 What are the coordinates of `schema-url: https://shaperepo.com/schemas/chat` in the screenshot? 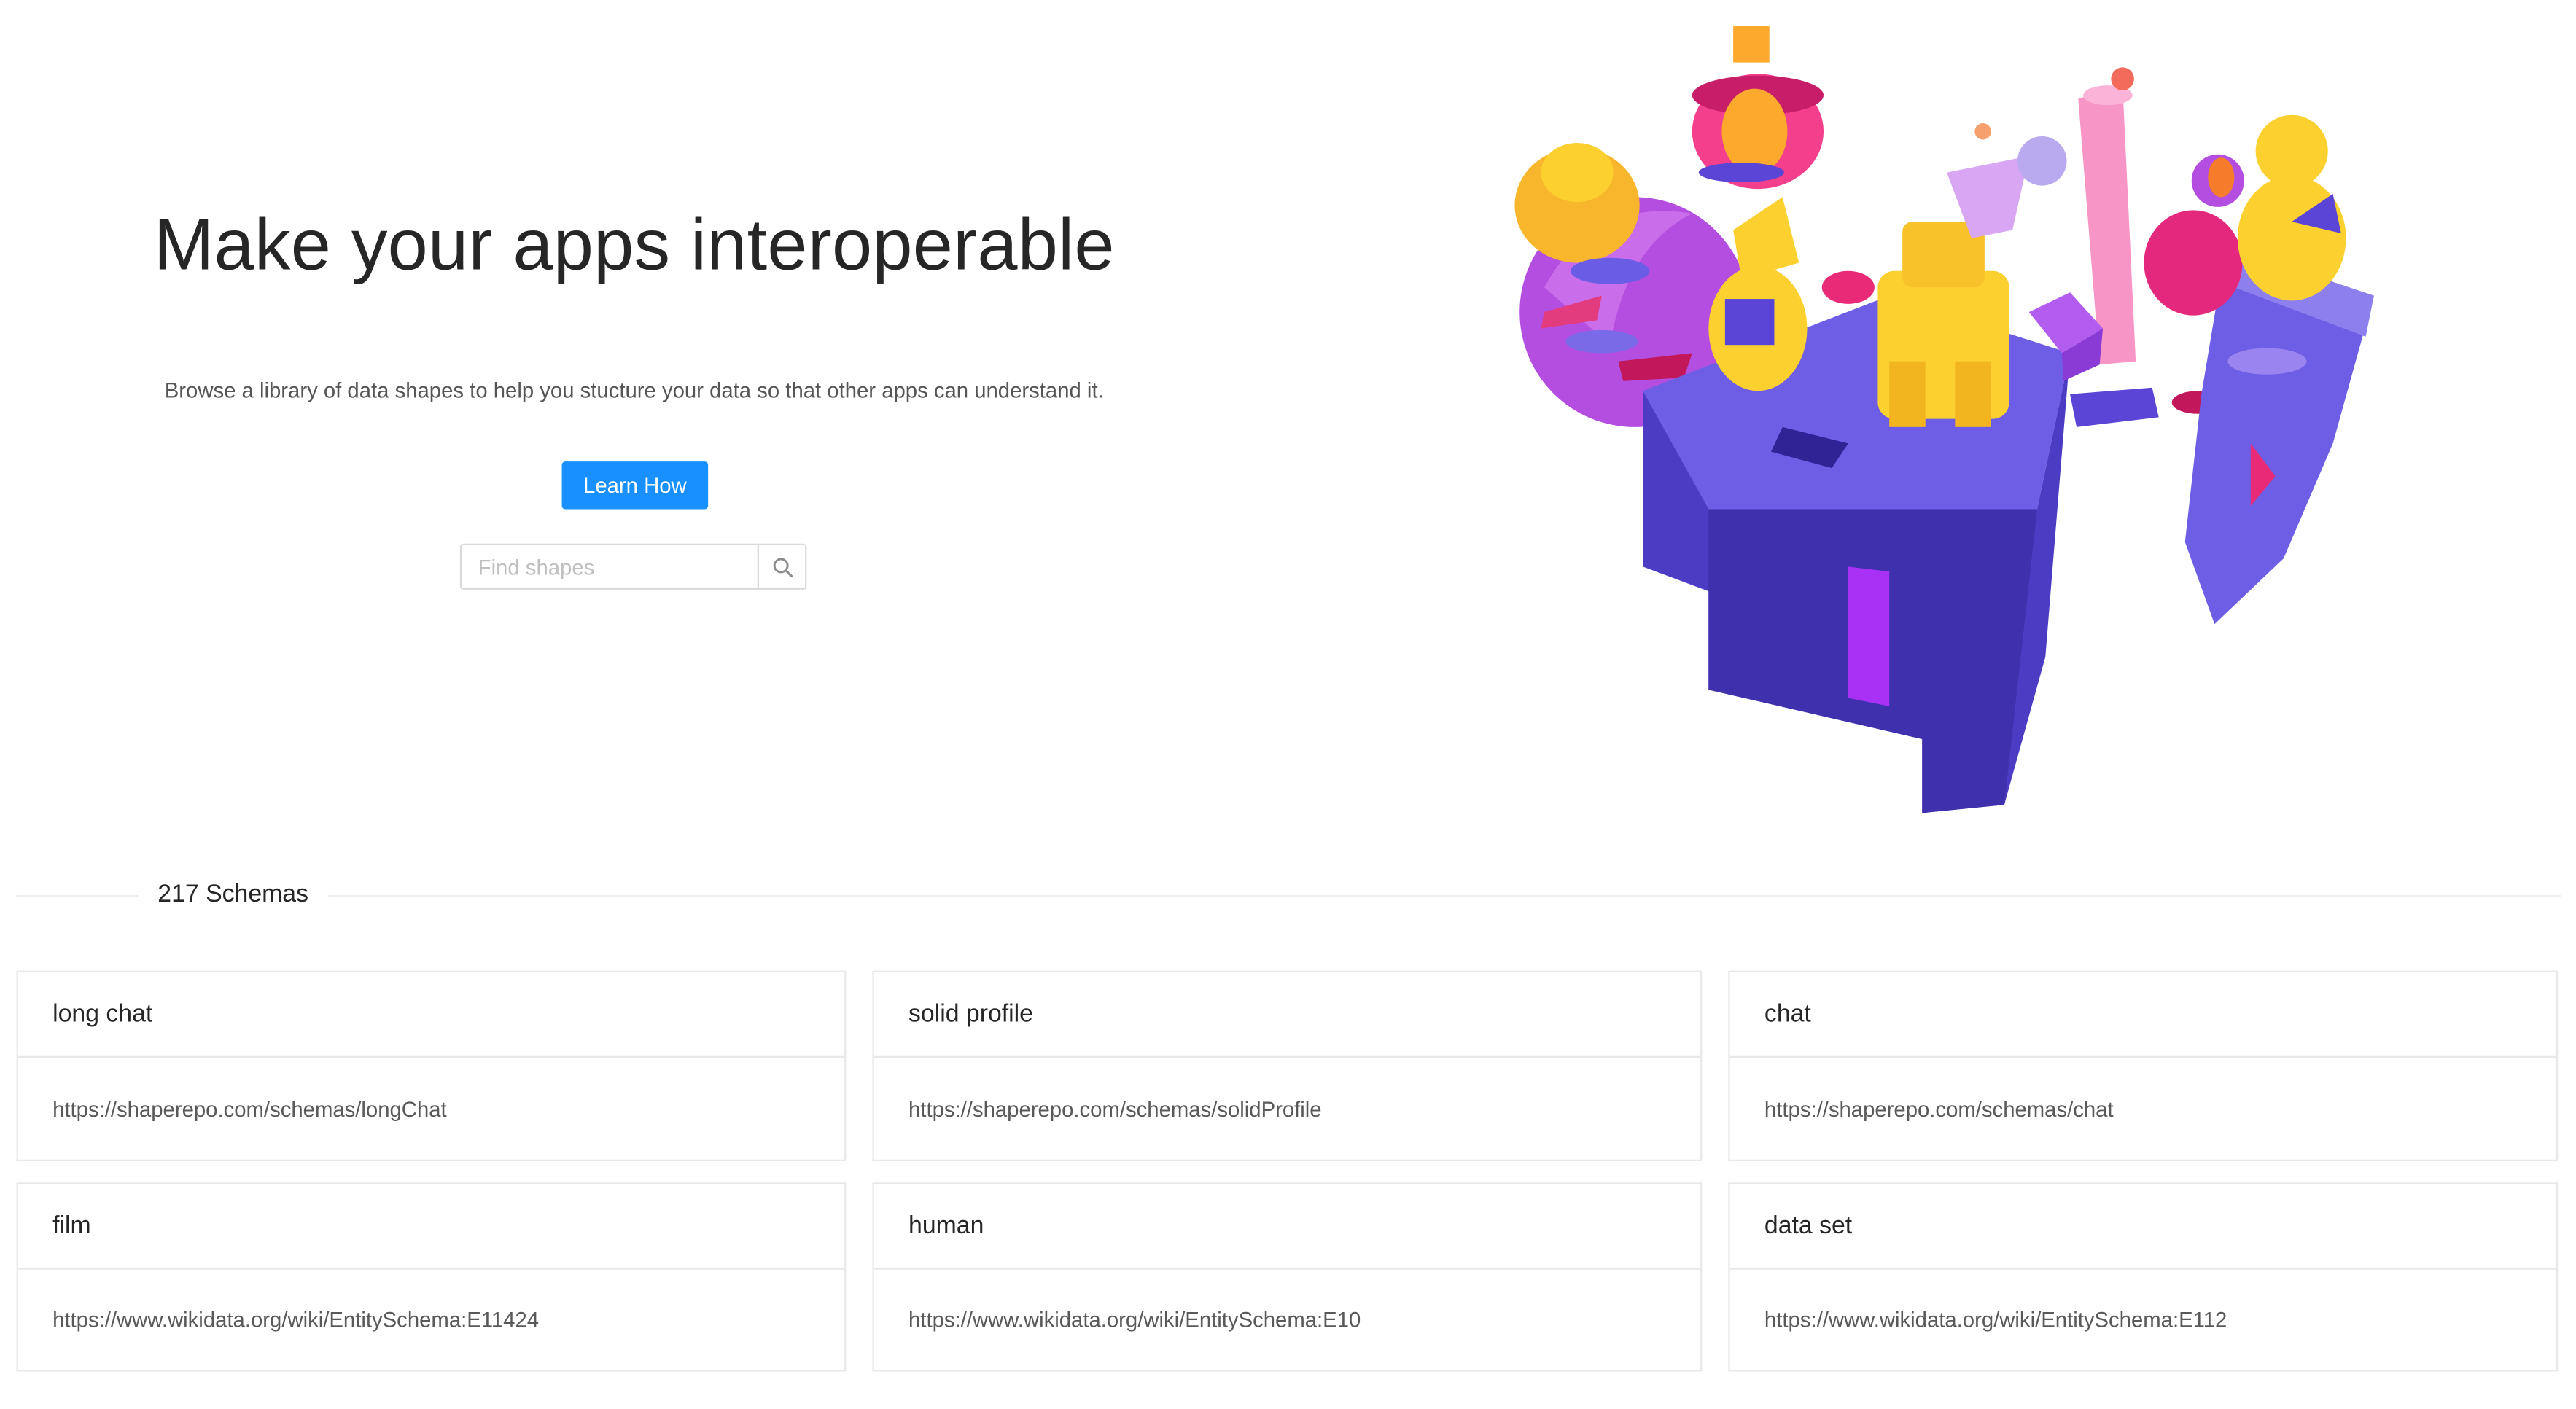 It's located at (1939, 1108).